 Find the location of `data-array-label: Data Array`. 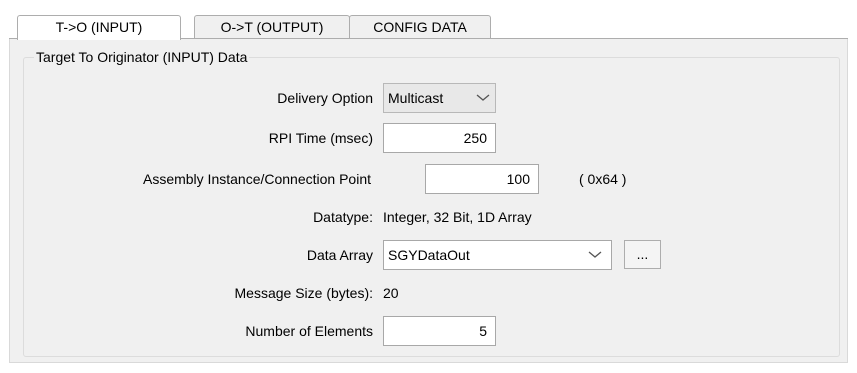

data-array-label: Data Array is located at coordinates (339, 255).